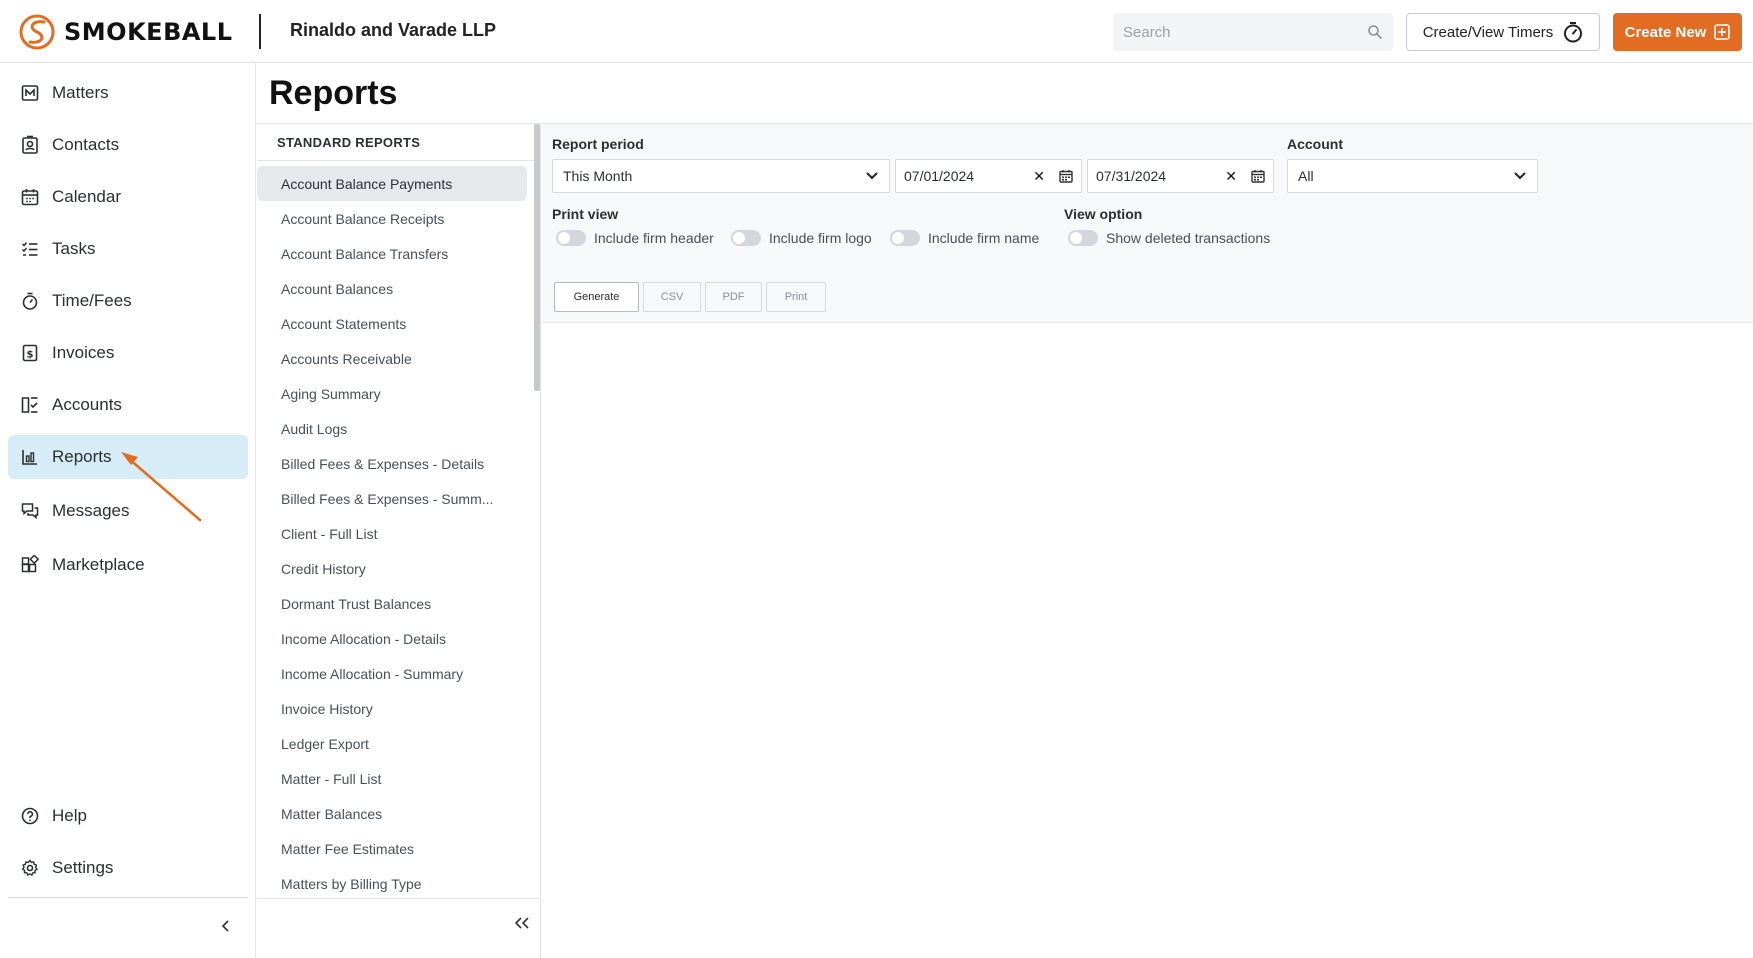 This screenshot has height=958, width=1753. What do you see at coordinates (392, 533) in the screenshot?
I see `report-item: Client - Full List` at bounding box center [392, 533].